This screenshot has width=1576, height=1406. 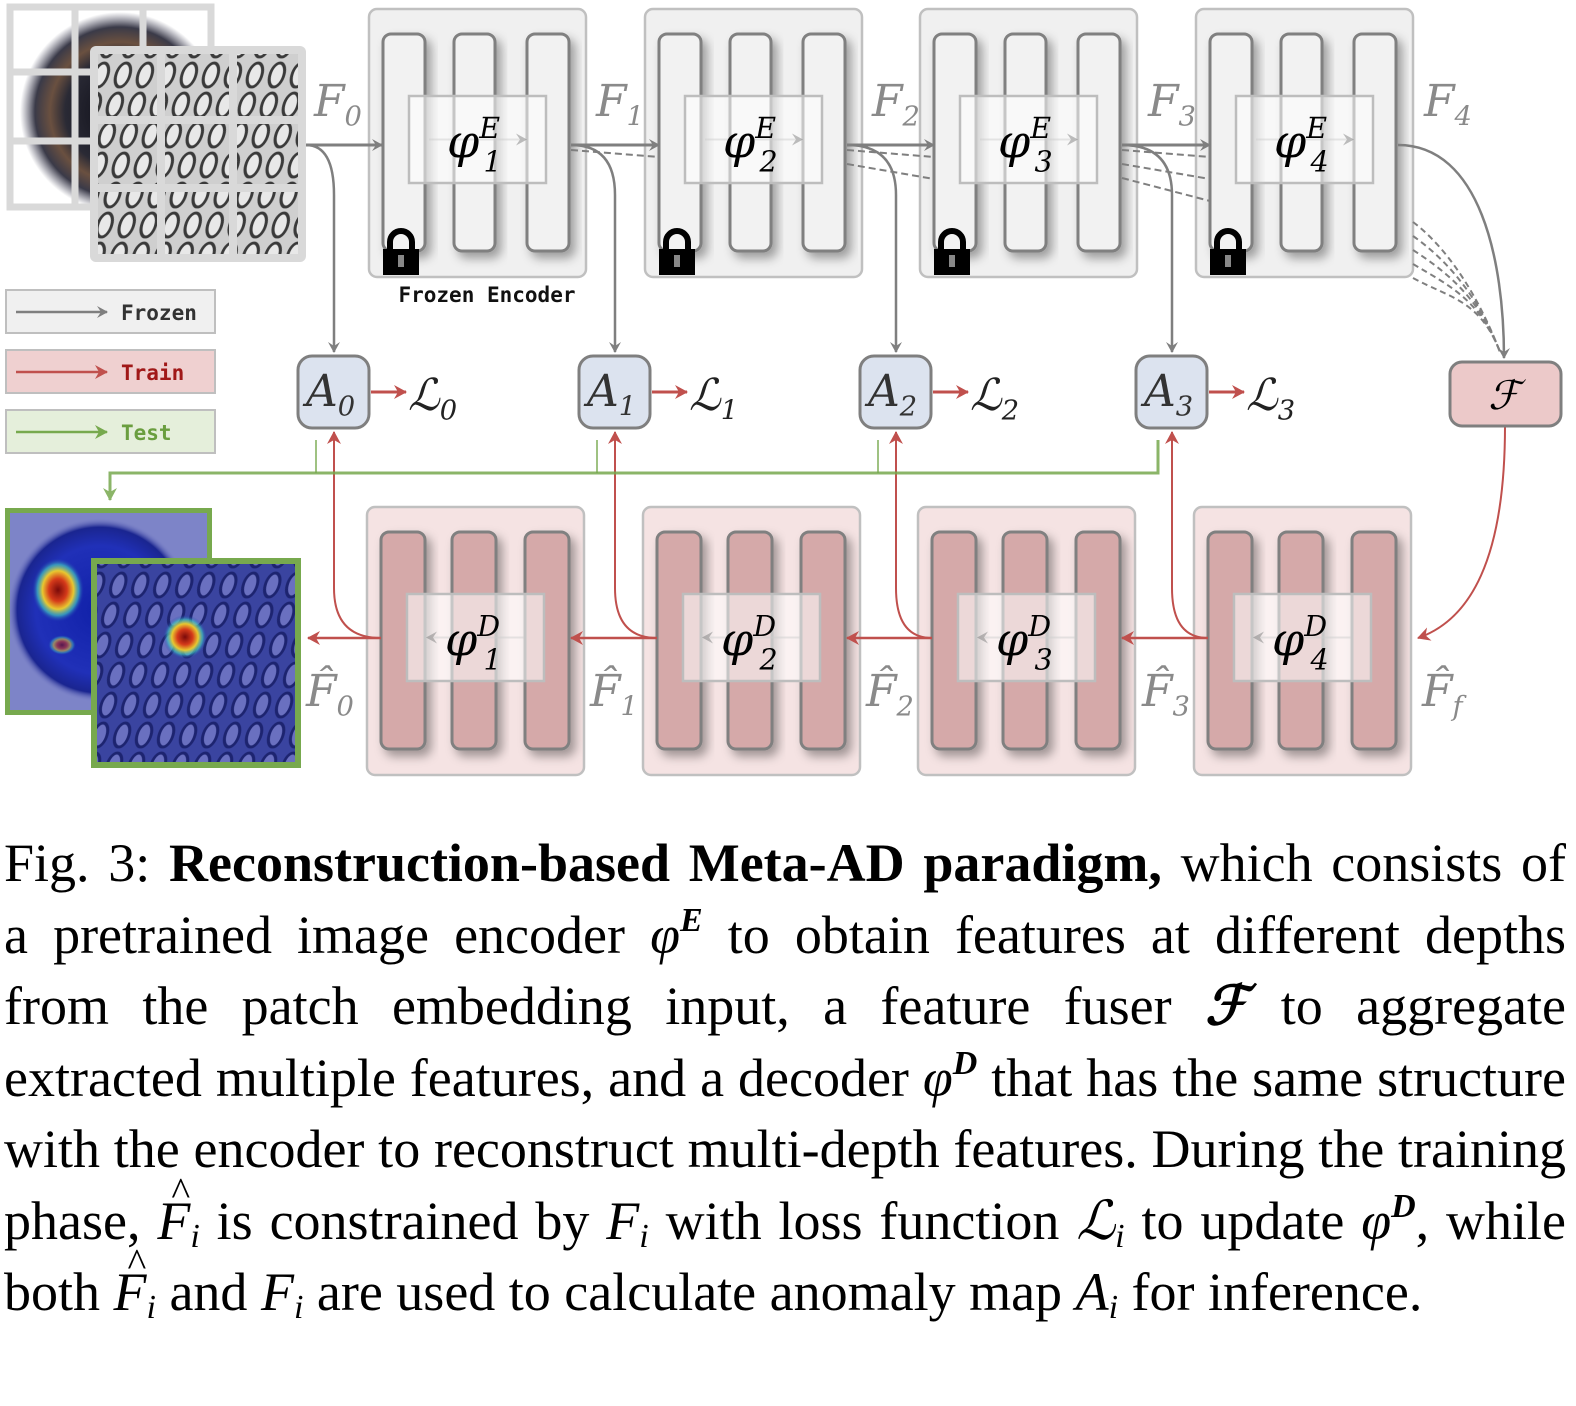 I want to click on decoder-block-2: φD 2, so click(x=751, y=641).